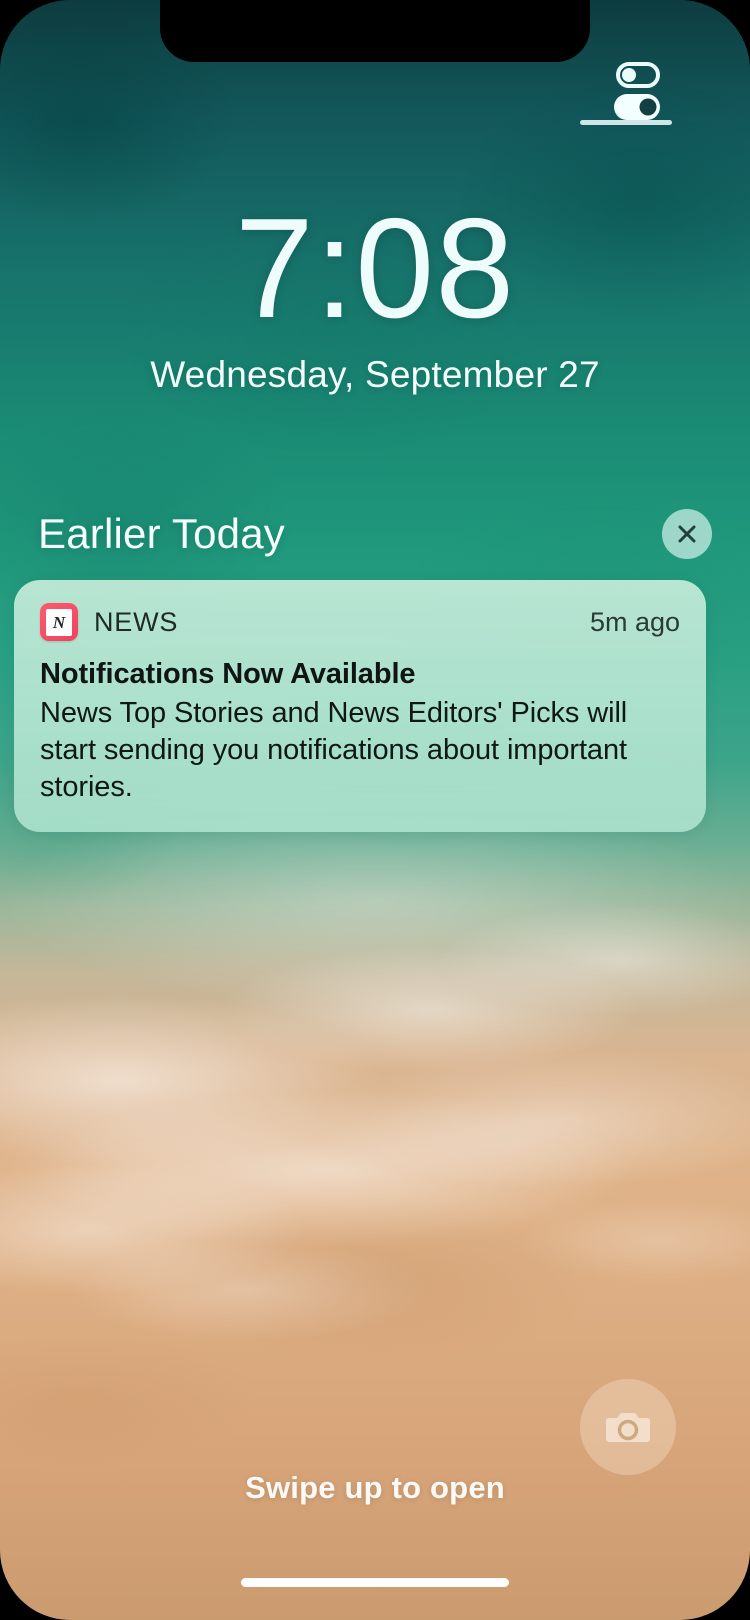 This screenshot has width=750, height=1620. I want to click on section-title: Earlier Today, so click(161, 533).